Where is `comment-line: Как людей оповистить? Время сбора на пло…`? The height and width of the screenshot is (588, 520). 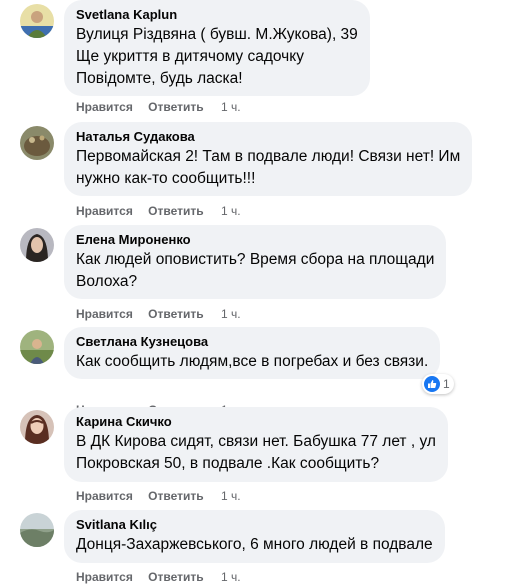 comment-line: Как людей оповистить? Время сбора на пло… is located at coordinates (255, 259).